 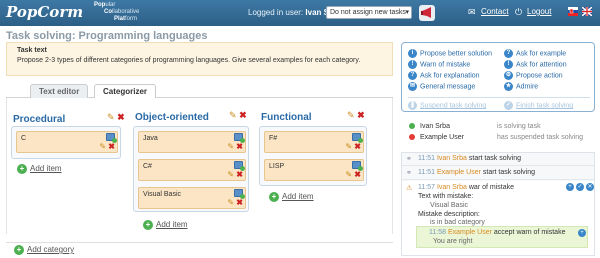 What do you see at coordinates (508, 86) in the screenshot?
I see `star-icon: ★` at bounding box center [508, 86].